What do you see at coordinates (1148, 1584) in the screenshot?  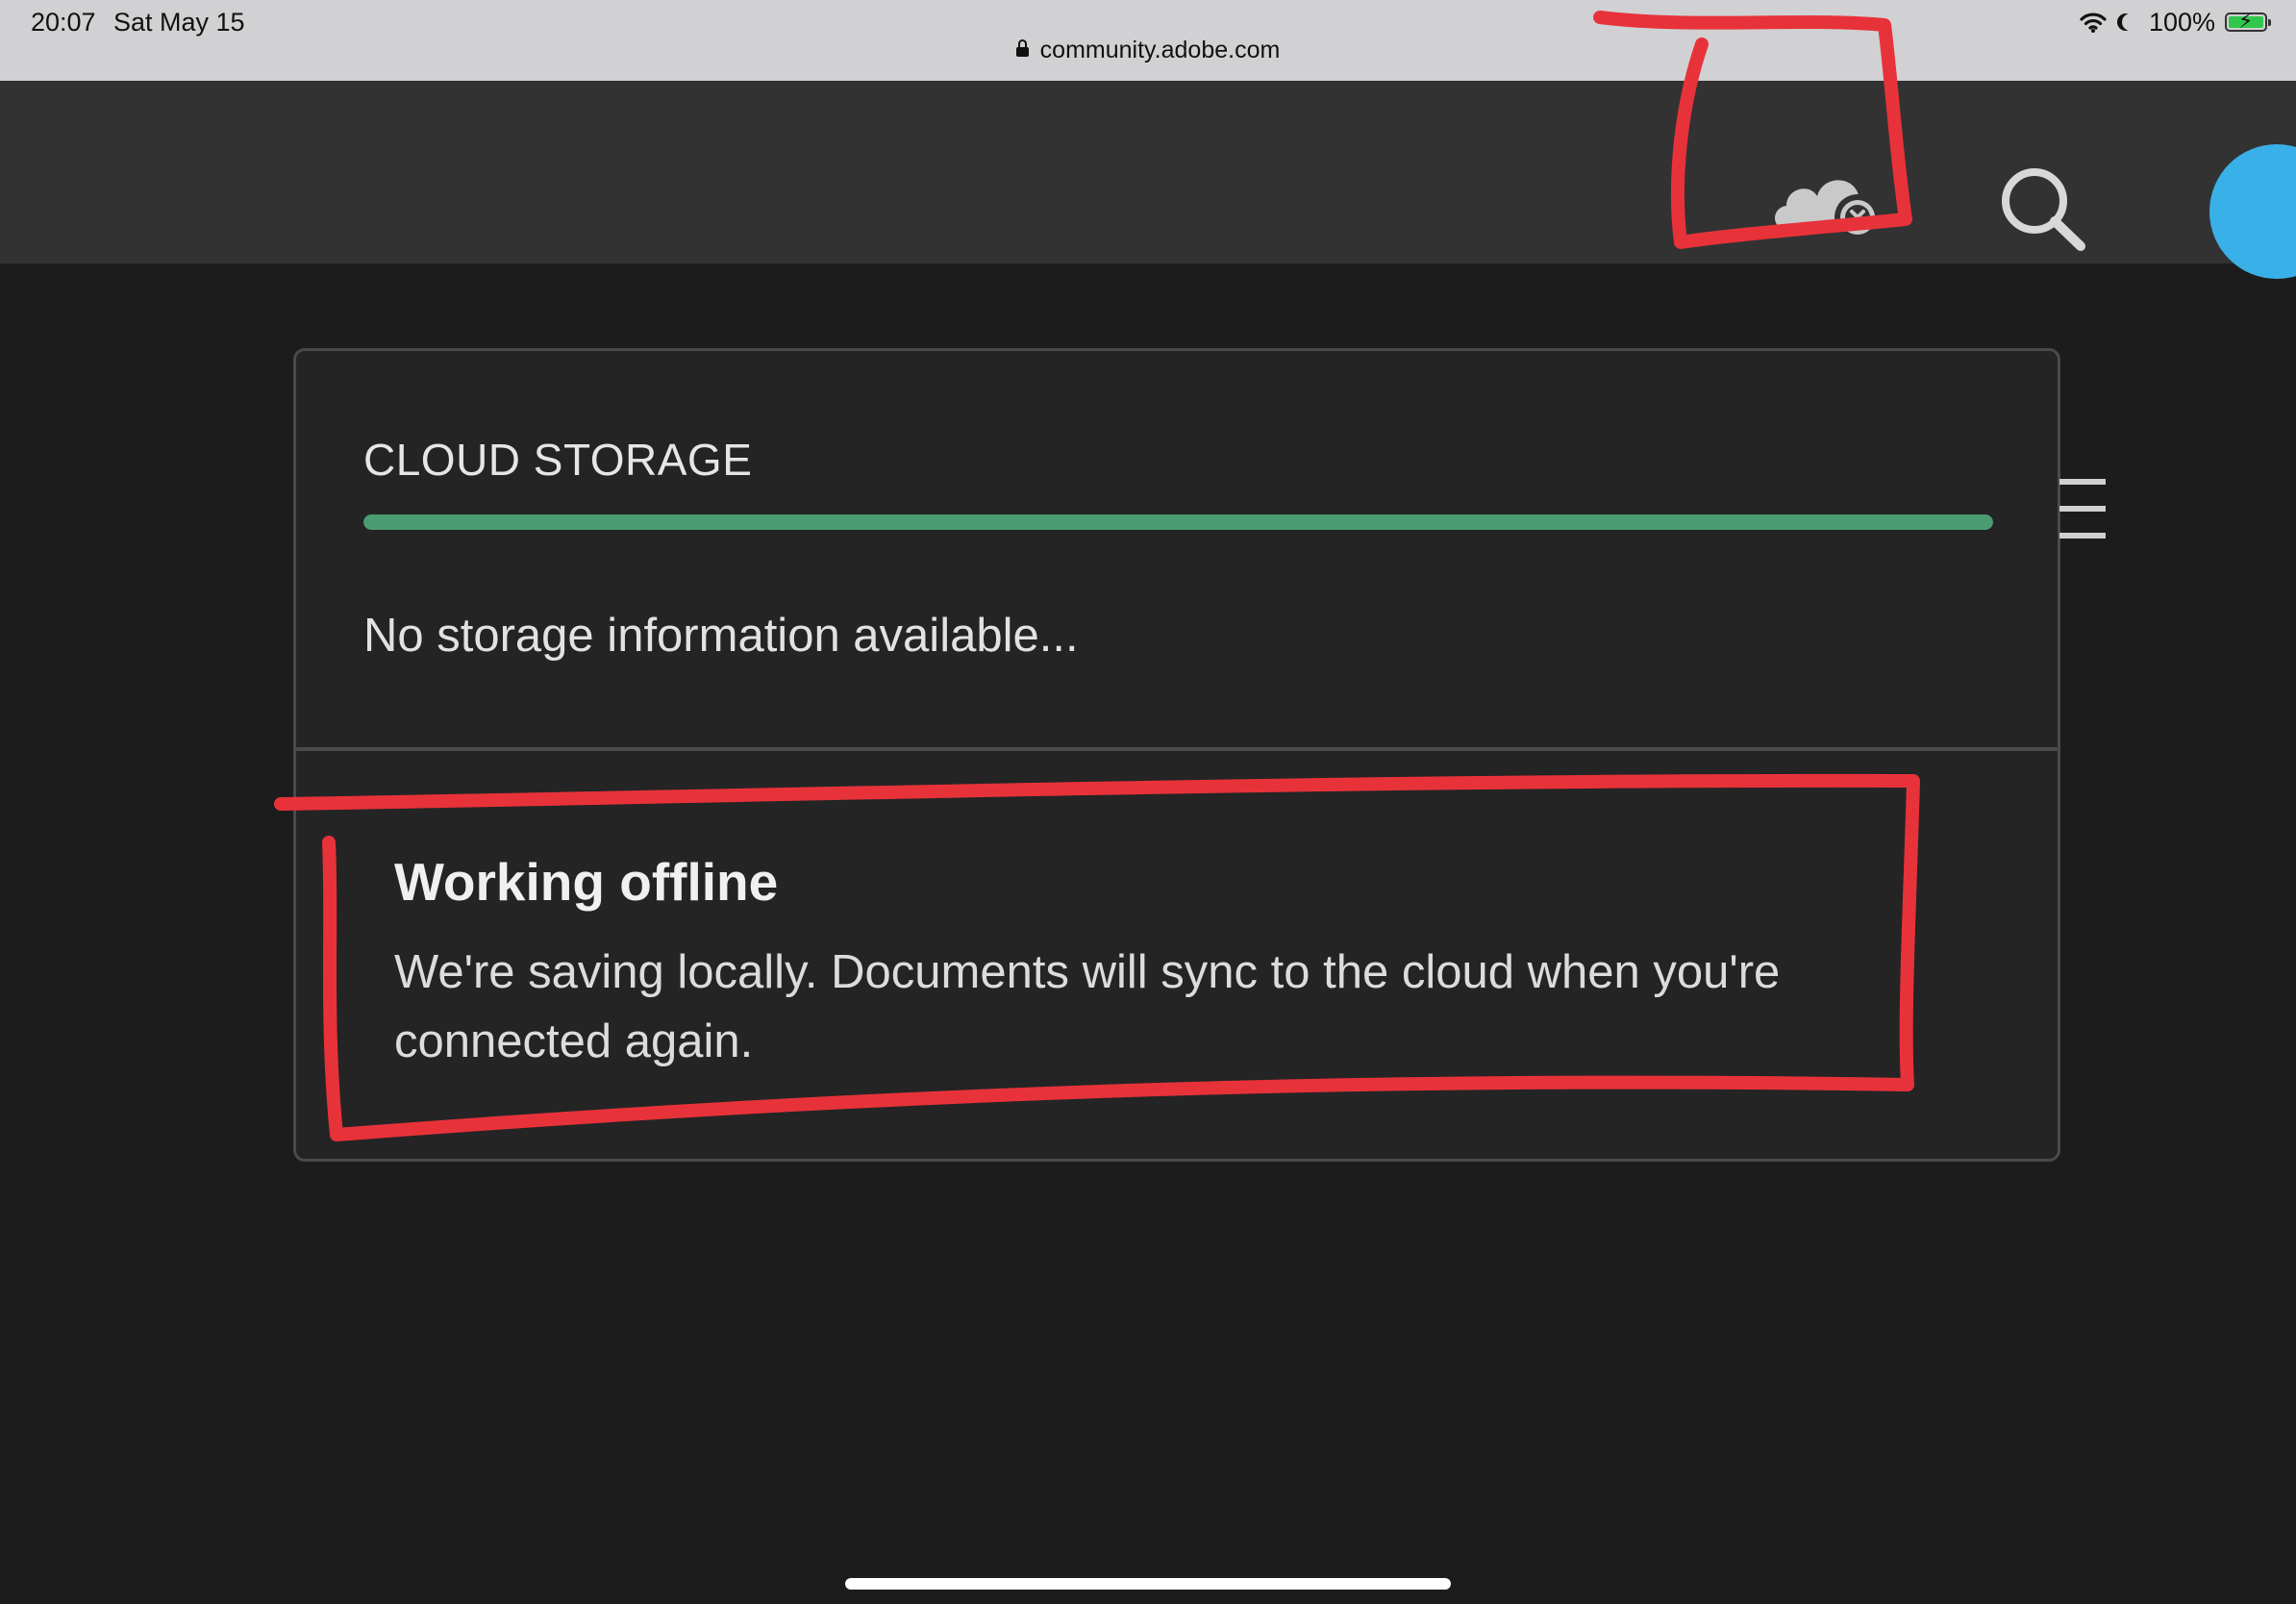 I see `home-indicator` at bounding box center [1148, 1584].